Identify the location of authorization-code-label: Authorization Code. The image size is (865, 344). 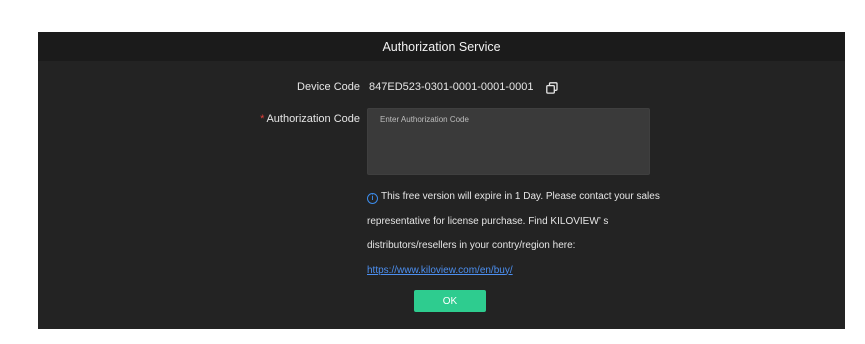
(313, 119).